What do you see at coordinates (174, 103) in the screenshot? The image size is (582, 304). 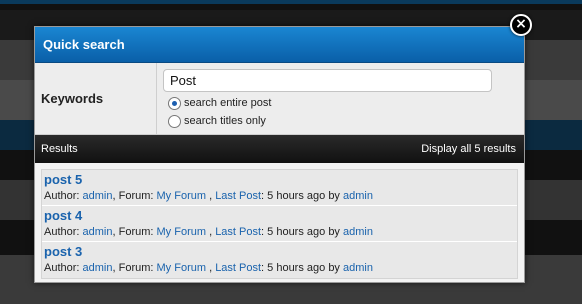 I see `radio-checked-icon` at bounding box center [174, 103].